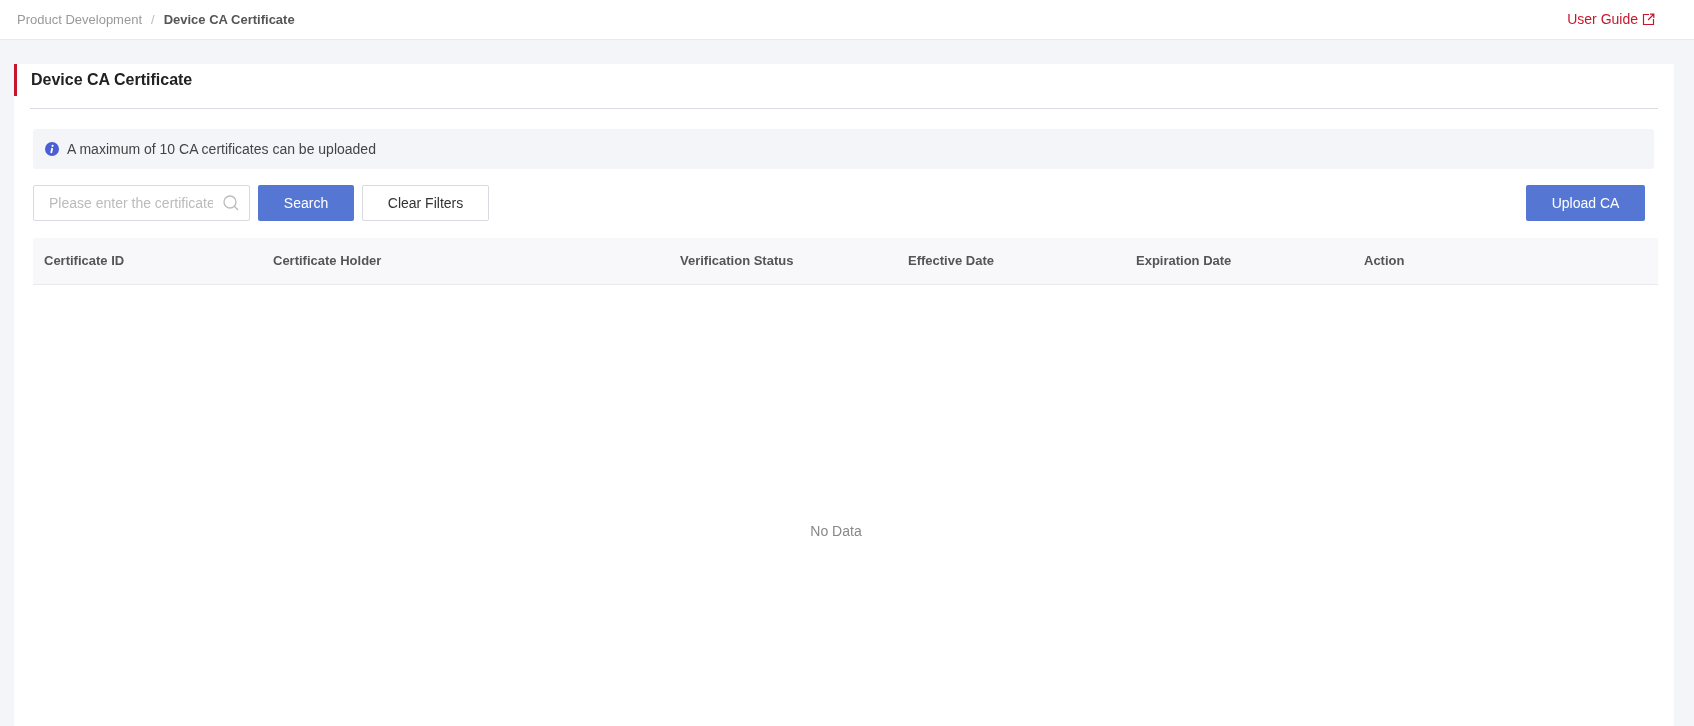  I want to click on column-header: Action, so click(1384, 261).